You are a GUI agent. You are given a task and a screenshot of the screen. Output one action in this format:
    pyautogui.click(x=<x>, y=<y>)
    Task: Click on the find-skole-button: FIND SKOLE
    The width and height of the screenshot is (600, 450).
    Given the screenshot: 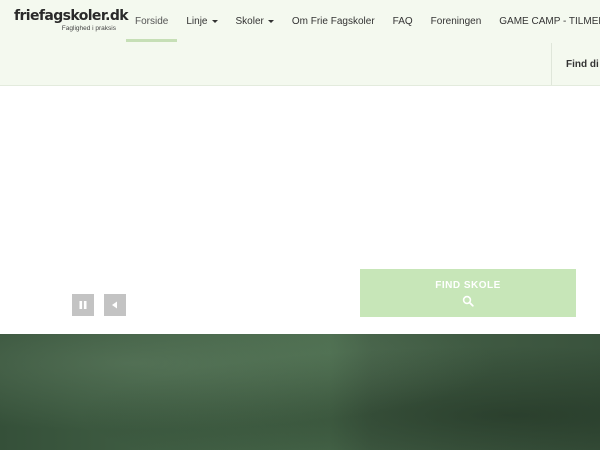 What is the action you would take?
    pyautogui.click(x=468, y=293)
    